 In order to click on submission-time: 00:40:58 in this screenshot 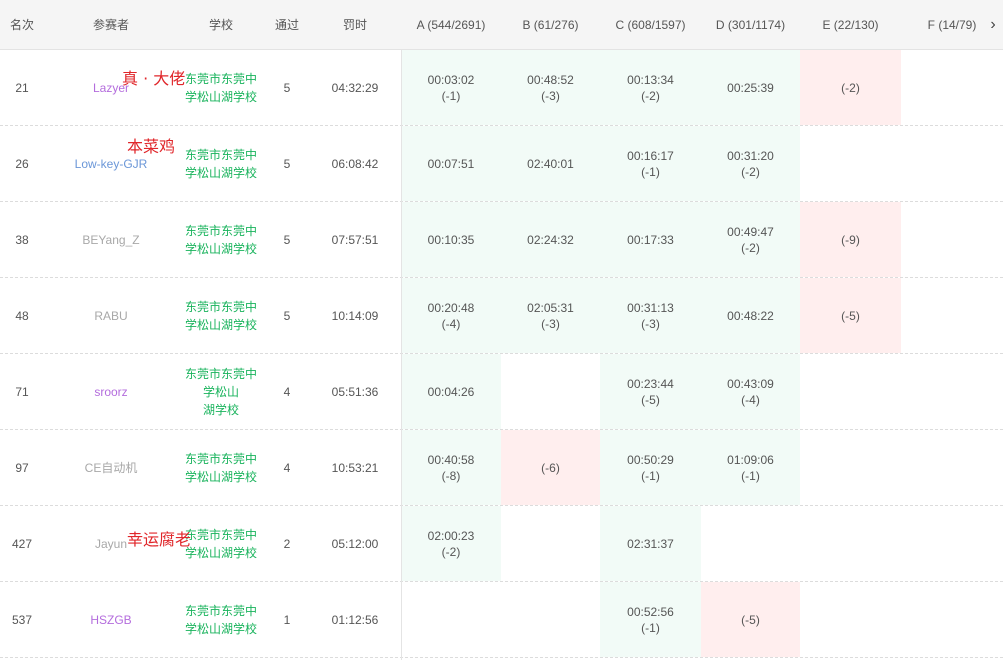, I will do `click(451, 459)`.